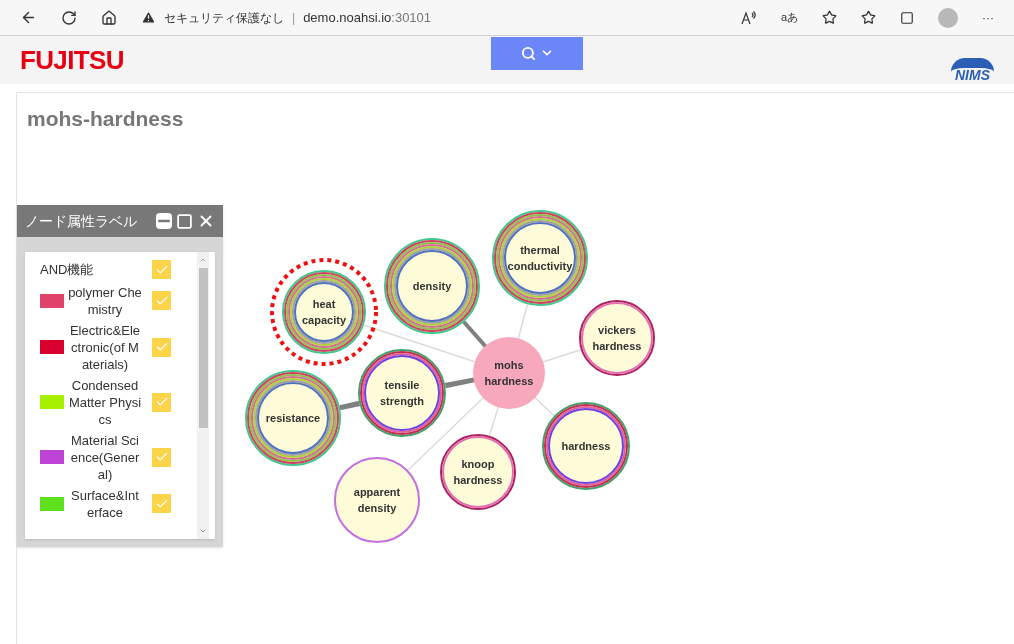  I want to click on label-text: Surface&Interface, so click(105, 503).